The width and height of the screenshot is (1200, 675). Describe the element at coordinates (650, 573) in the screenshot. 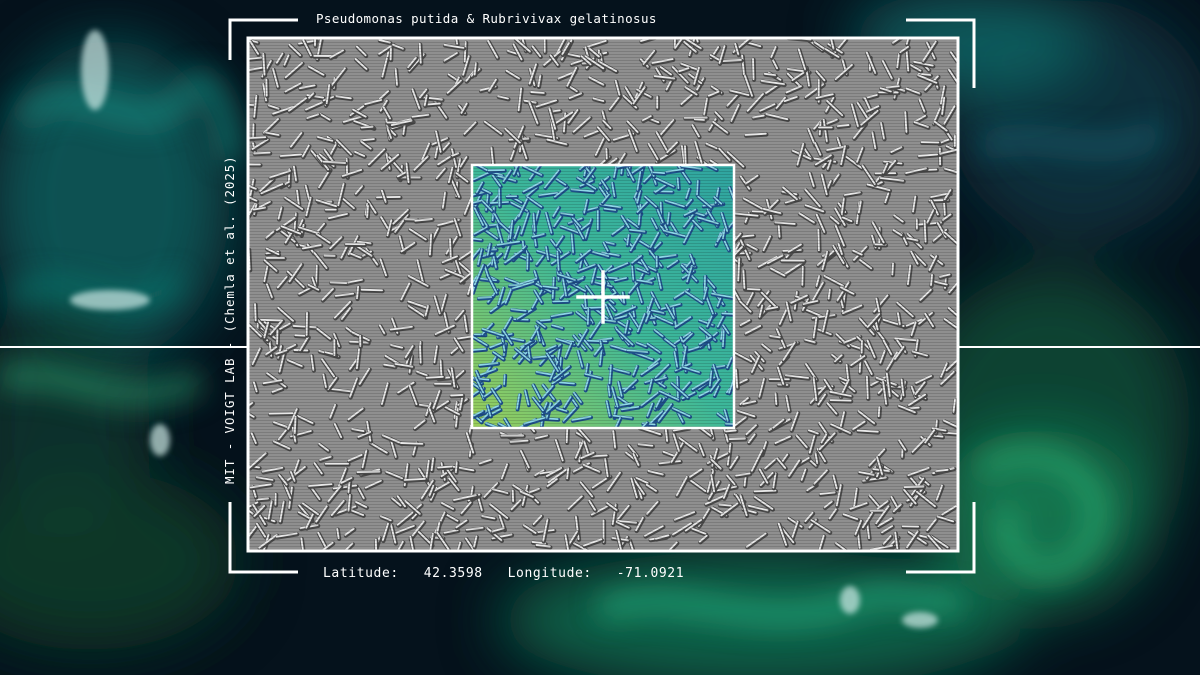

I see `longitude-value: -71.0921` at that location.